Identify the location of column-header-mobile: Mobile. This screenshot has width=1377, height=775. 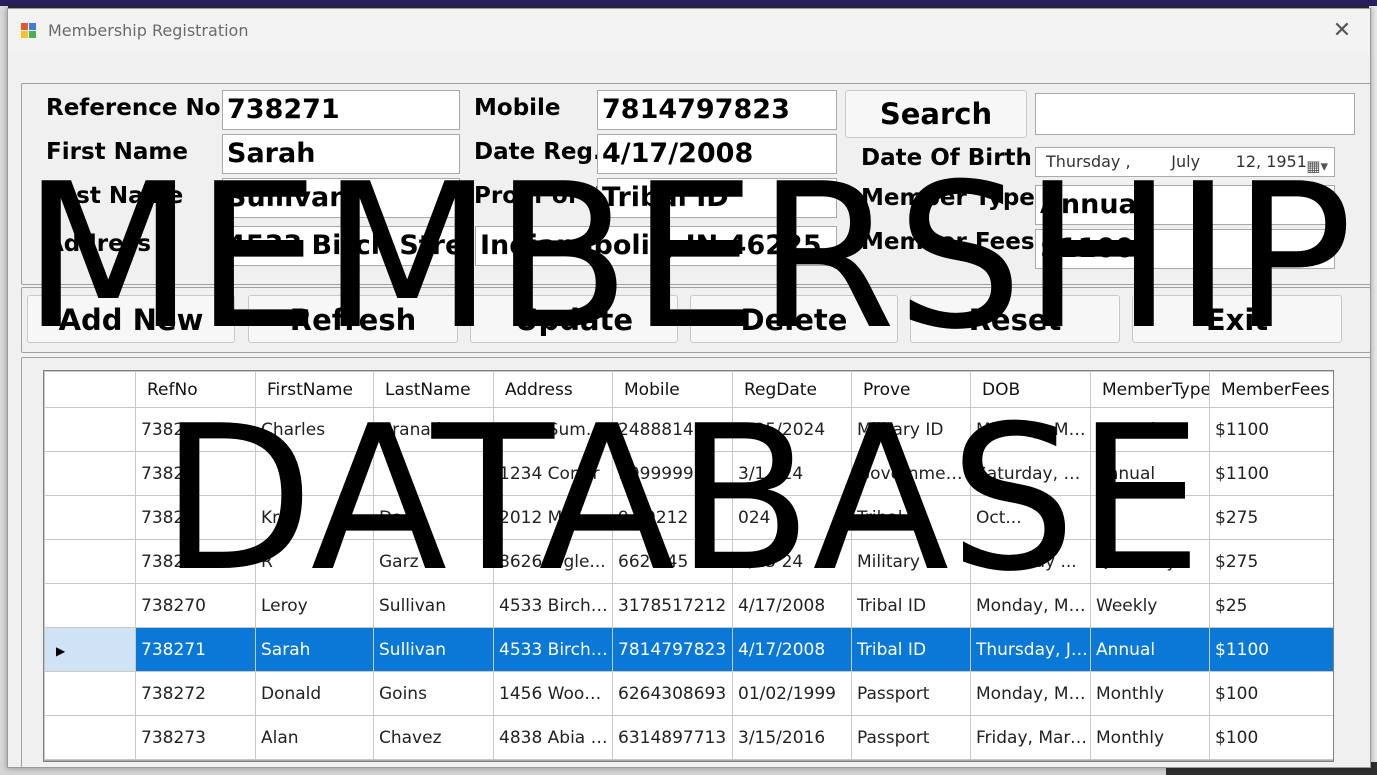
(672, 389).